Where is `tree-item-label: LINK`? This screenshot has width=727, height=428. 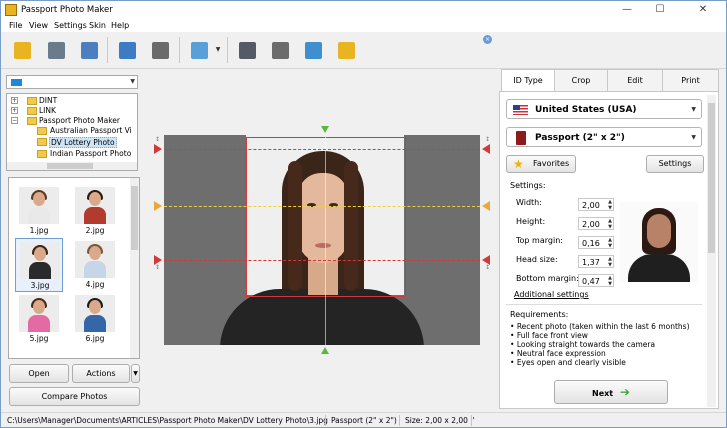
tree-item-label: LINK is located at coordinates (47, 110).